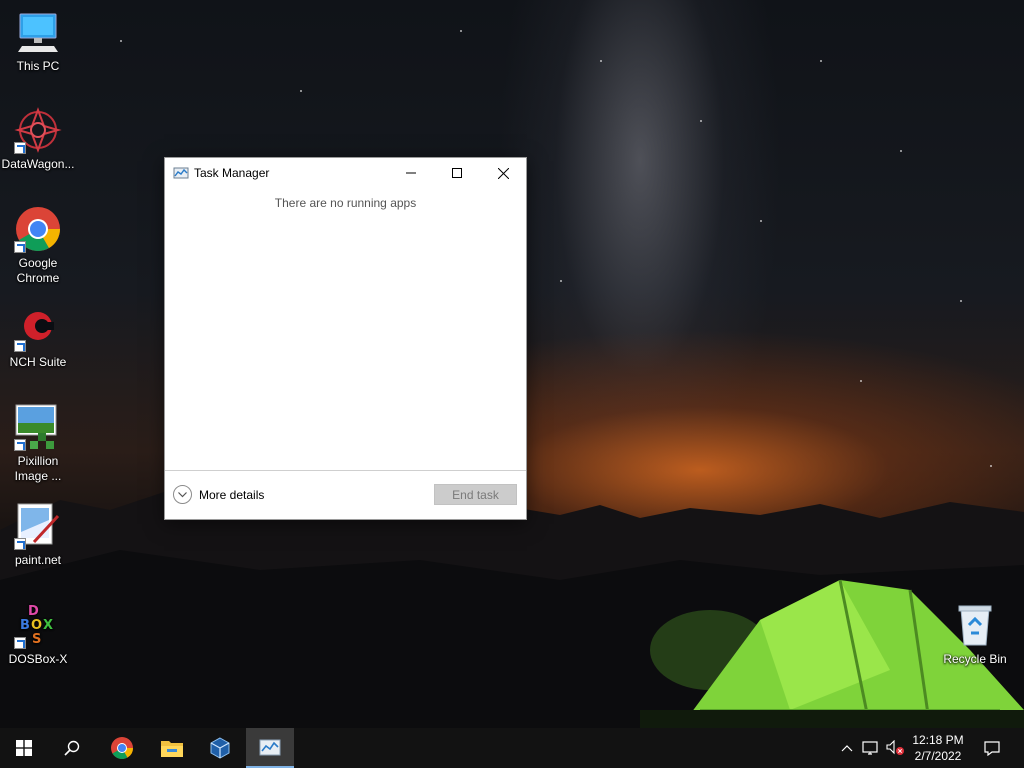  I want to click on show-hidden-icons-button, so click(847, 748).